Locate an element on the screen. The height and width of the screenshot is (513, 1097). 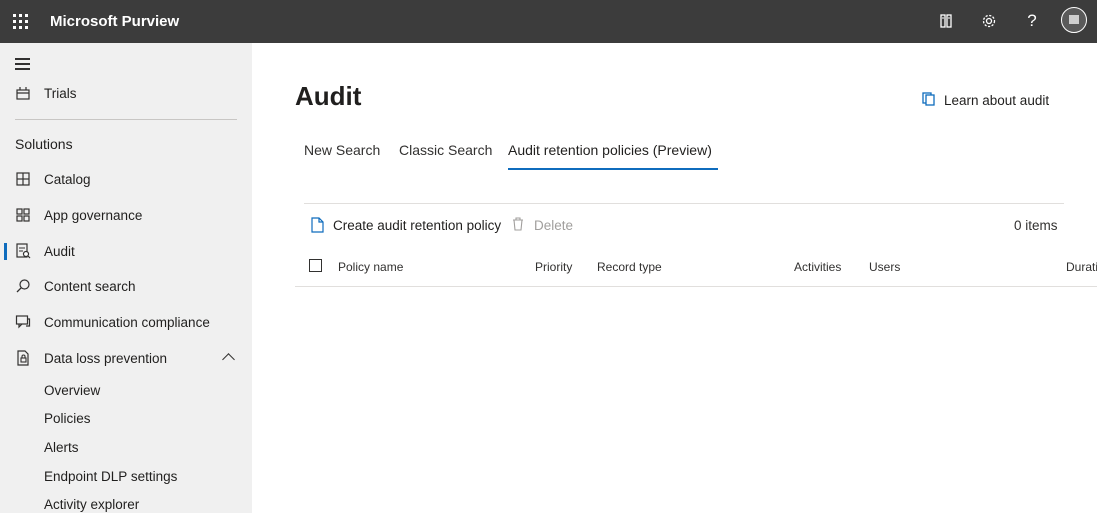
sidebar-subitem-policies: Policies is located at coordinates (67, 418).